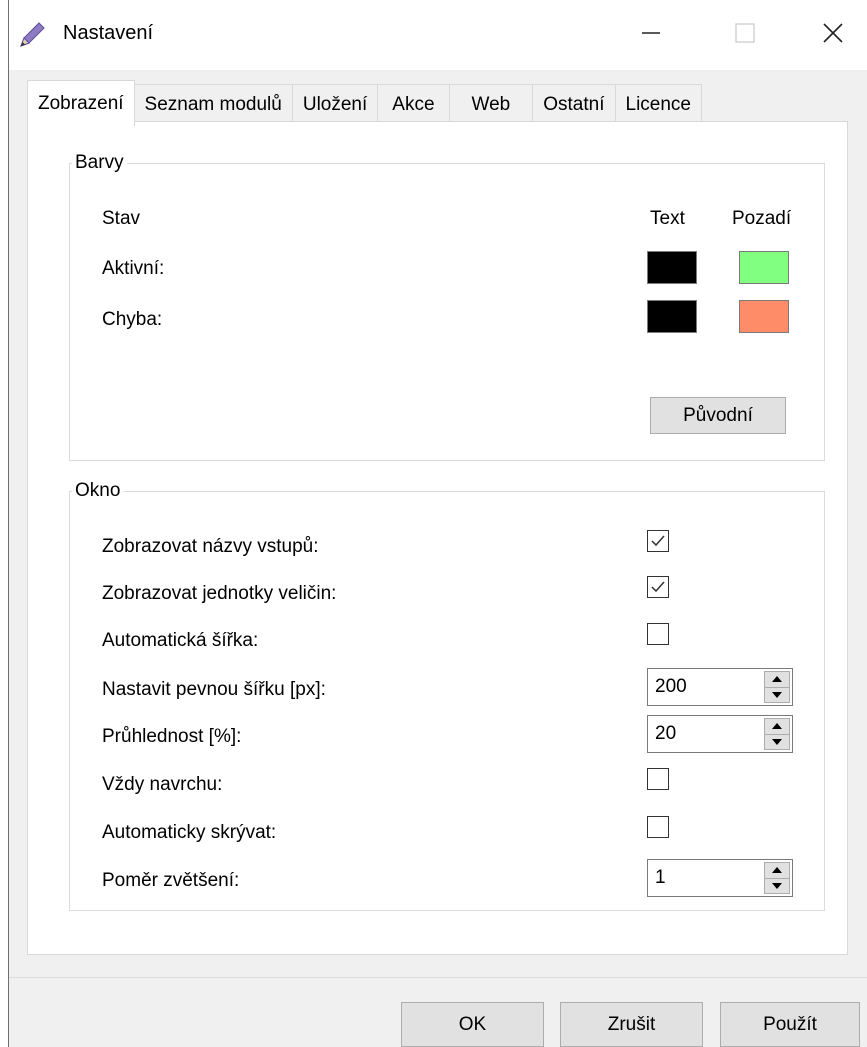 The image size is (867, 1047). What do you see at coordinates (32, 34) in the screenshot?
I see `pencil-icon` at bounding box center [32, 34].